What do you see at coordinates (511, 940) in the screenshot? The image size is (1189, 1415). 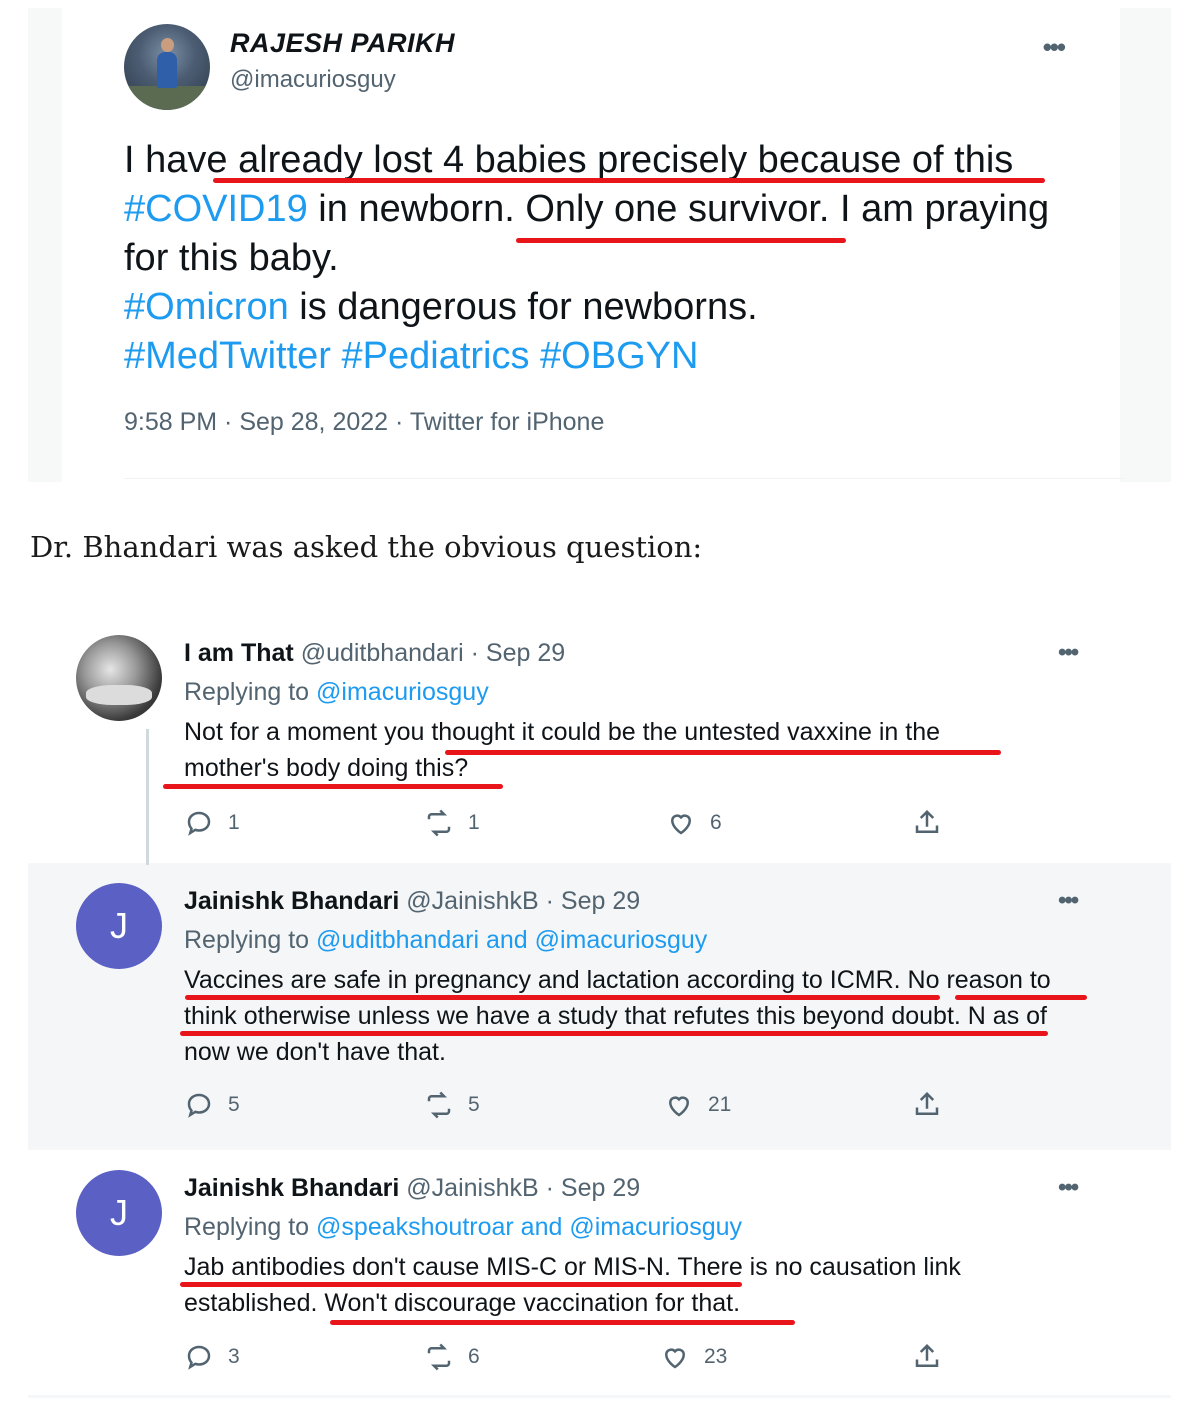 I see `mention-link: @uditbhandari and @imacuriosguy` at bounding box center [511, 940].